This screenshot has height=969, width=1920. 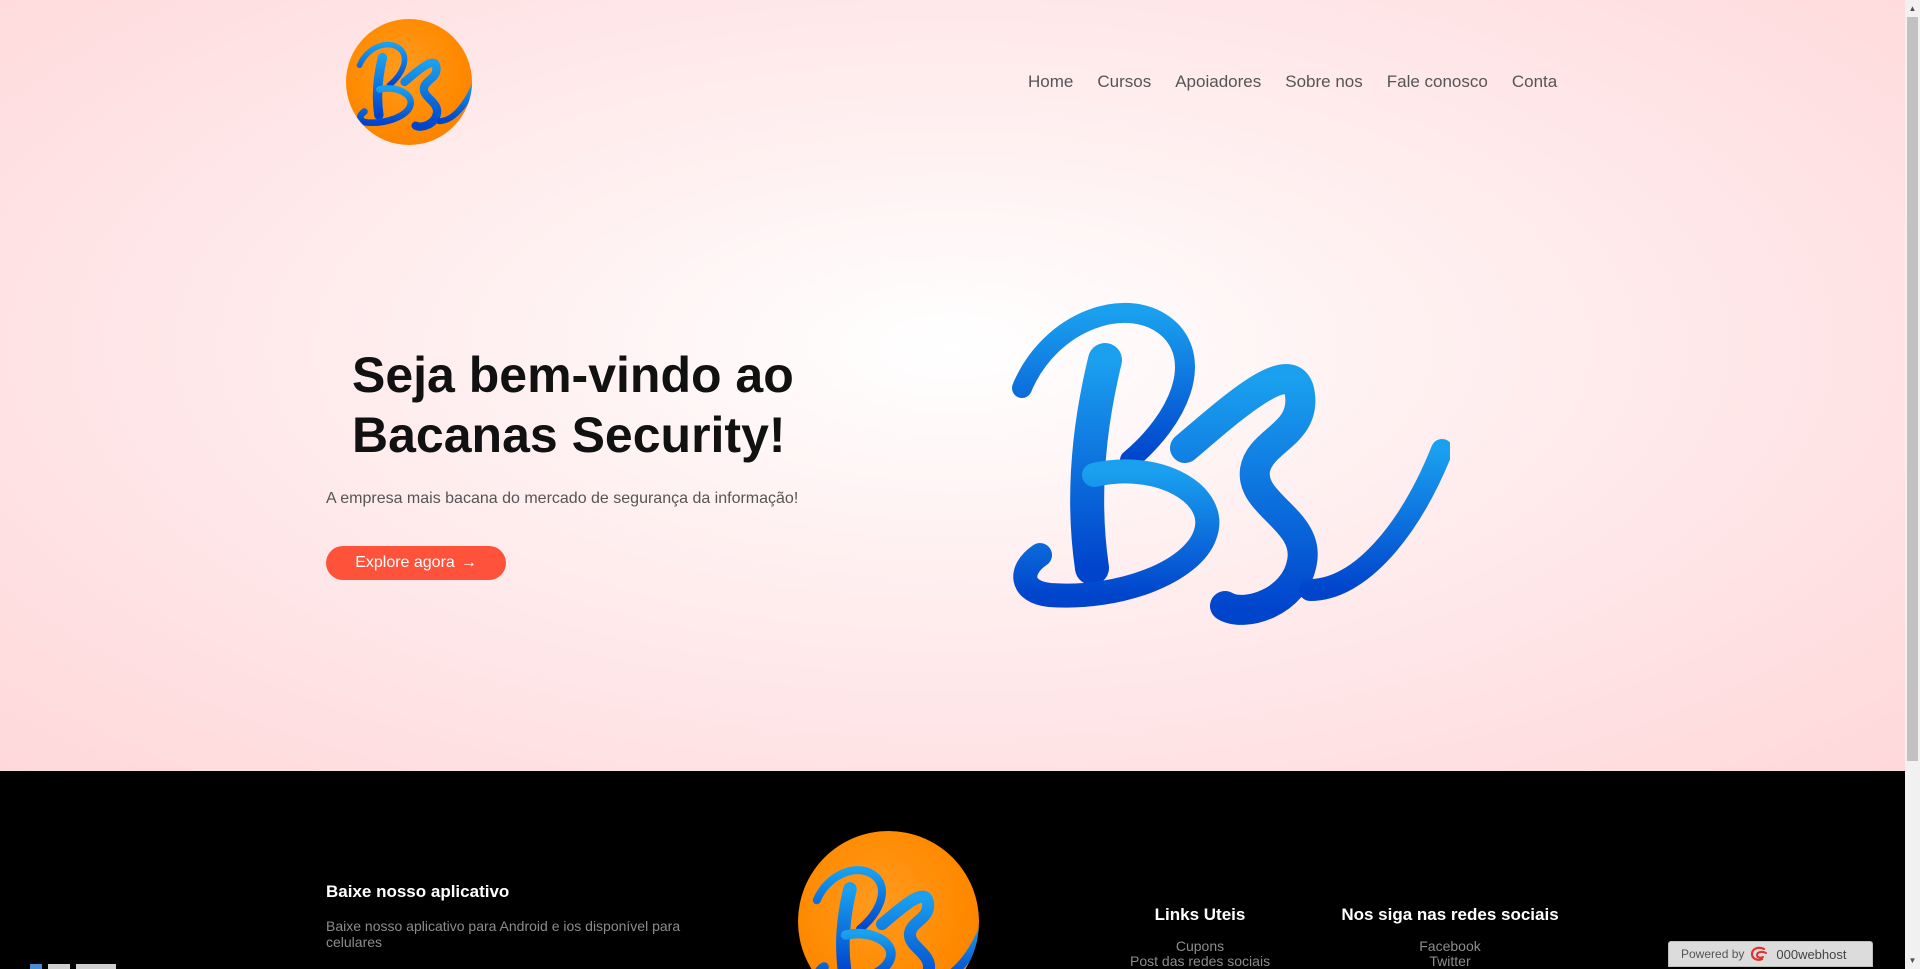 I want to click on footer-social-twitter: Twitter, so click(x=1450, y=961).